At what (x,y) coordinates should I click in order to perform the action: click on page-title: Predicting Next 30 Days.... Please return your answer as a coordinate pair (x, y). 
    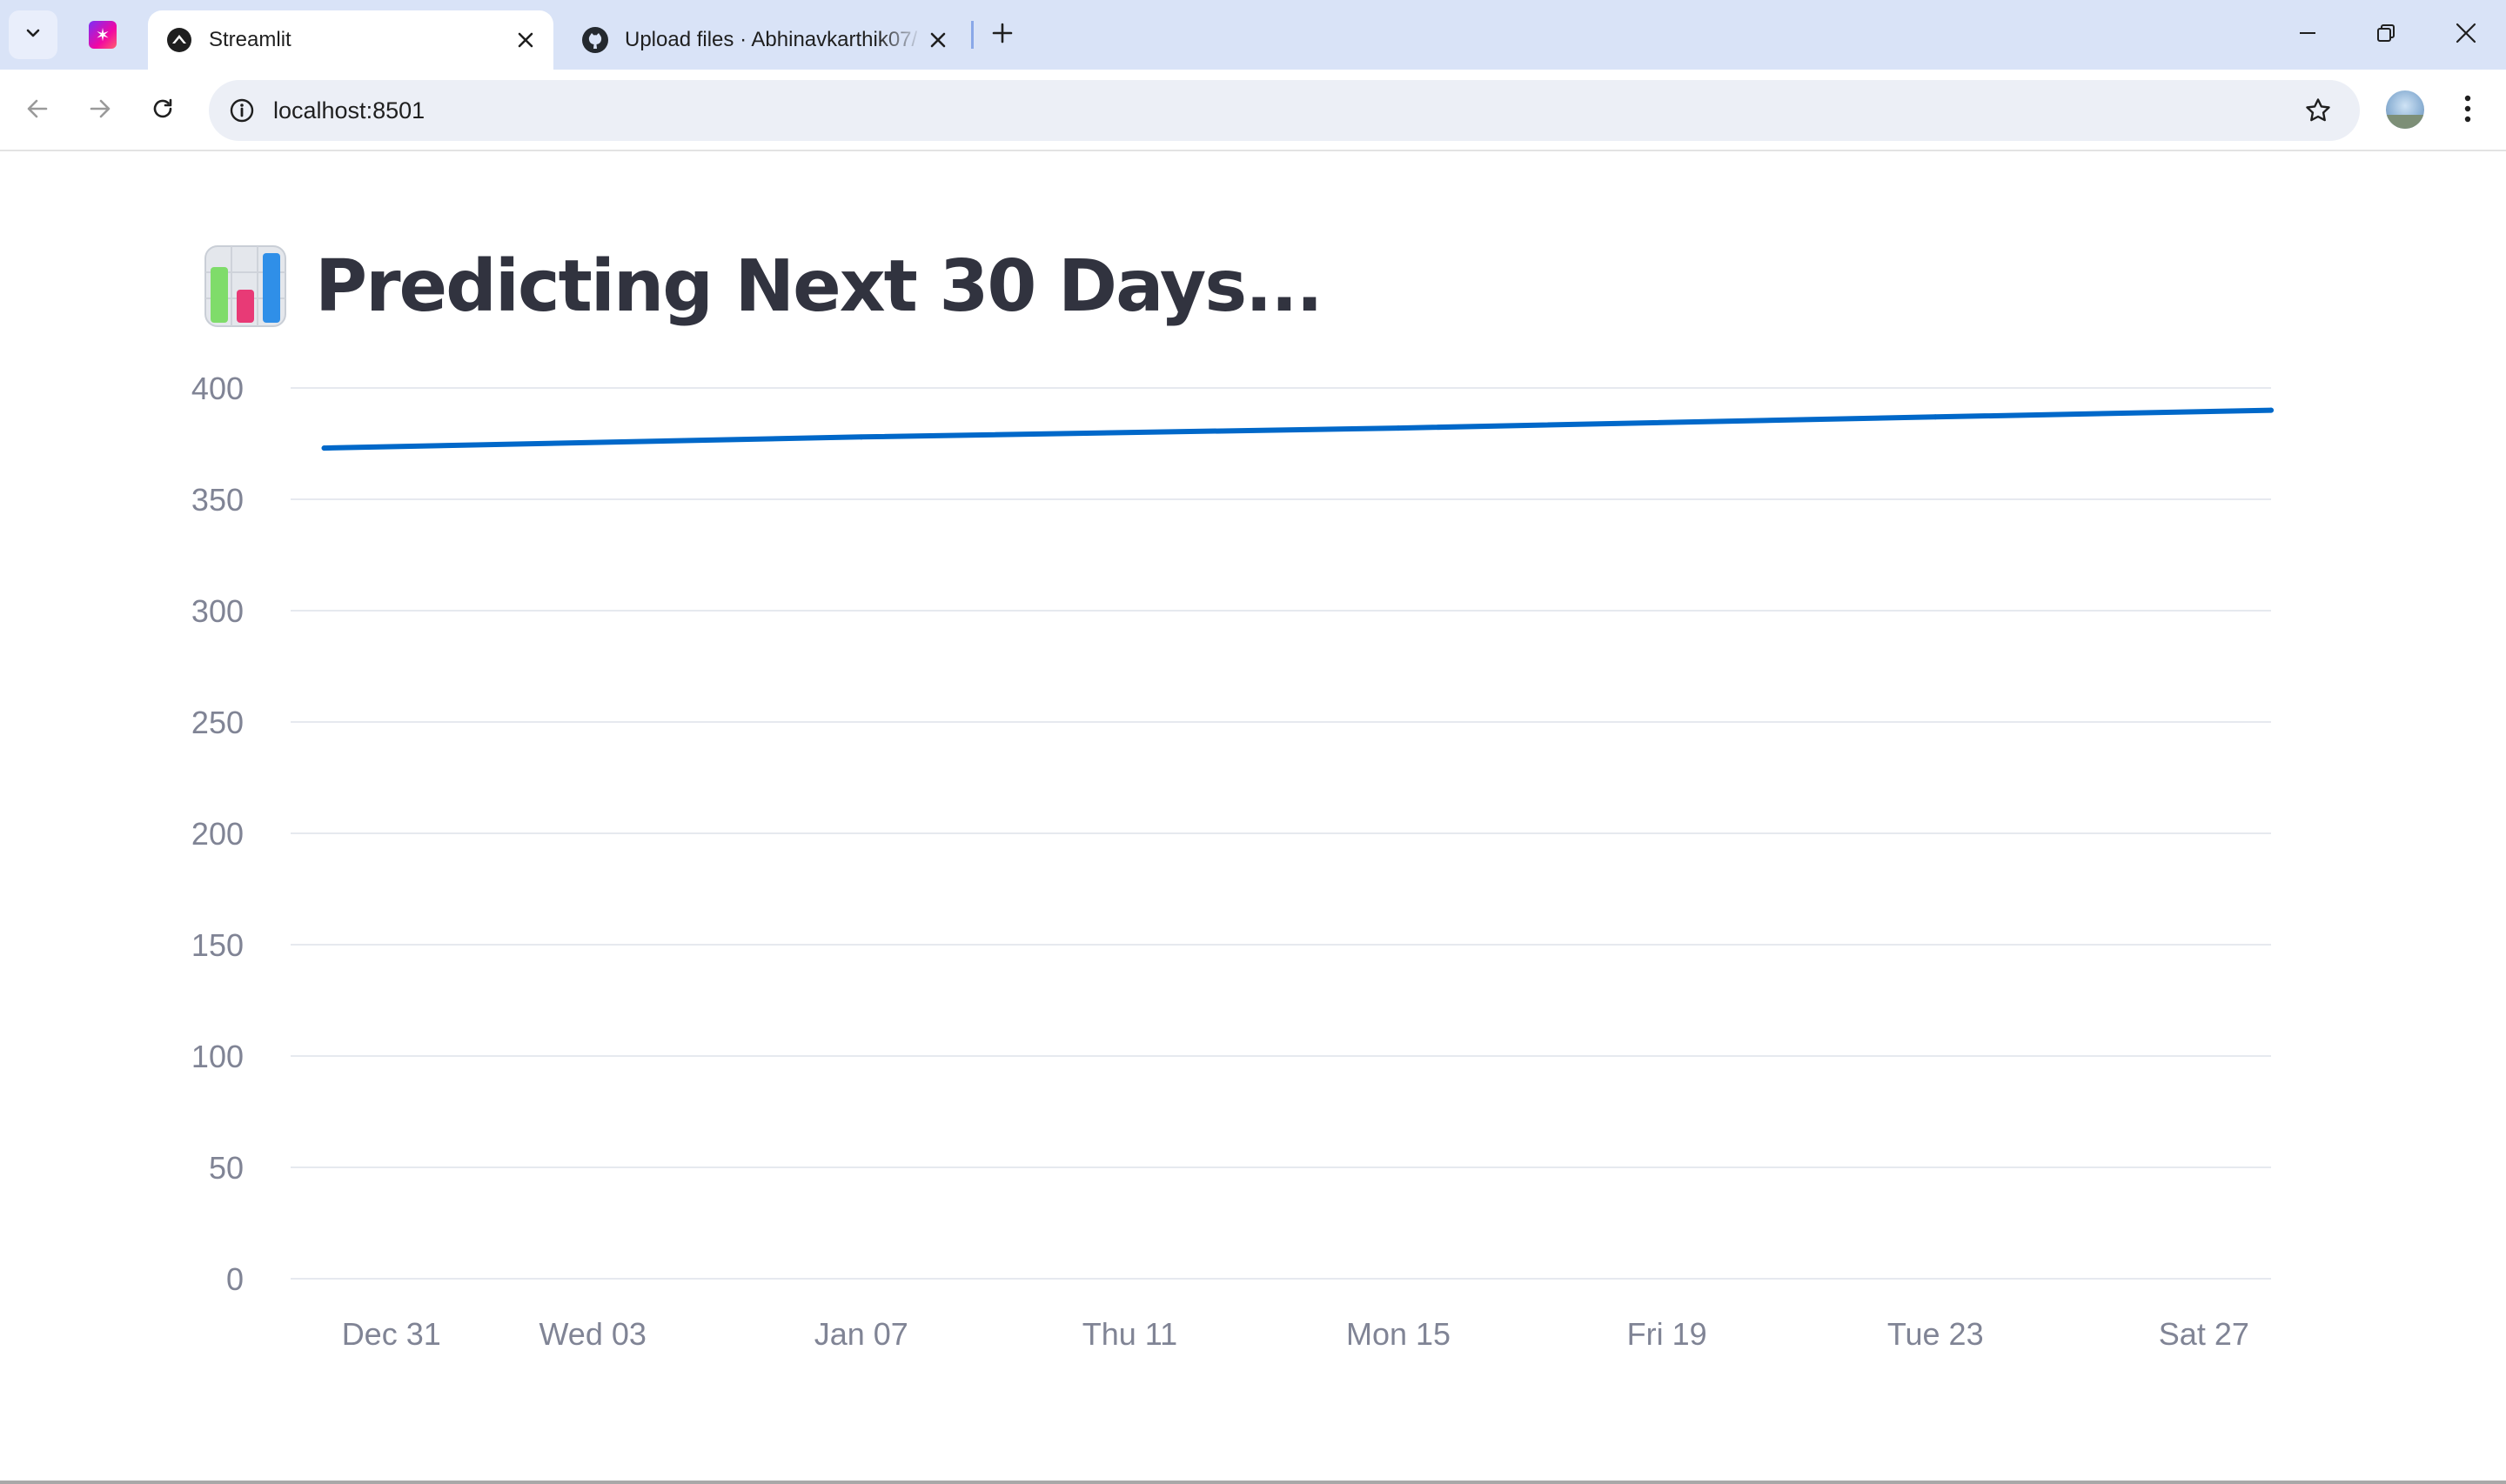
    Looking at the image, I should click on (819, 286).